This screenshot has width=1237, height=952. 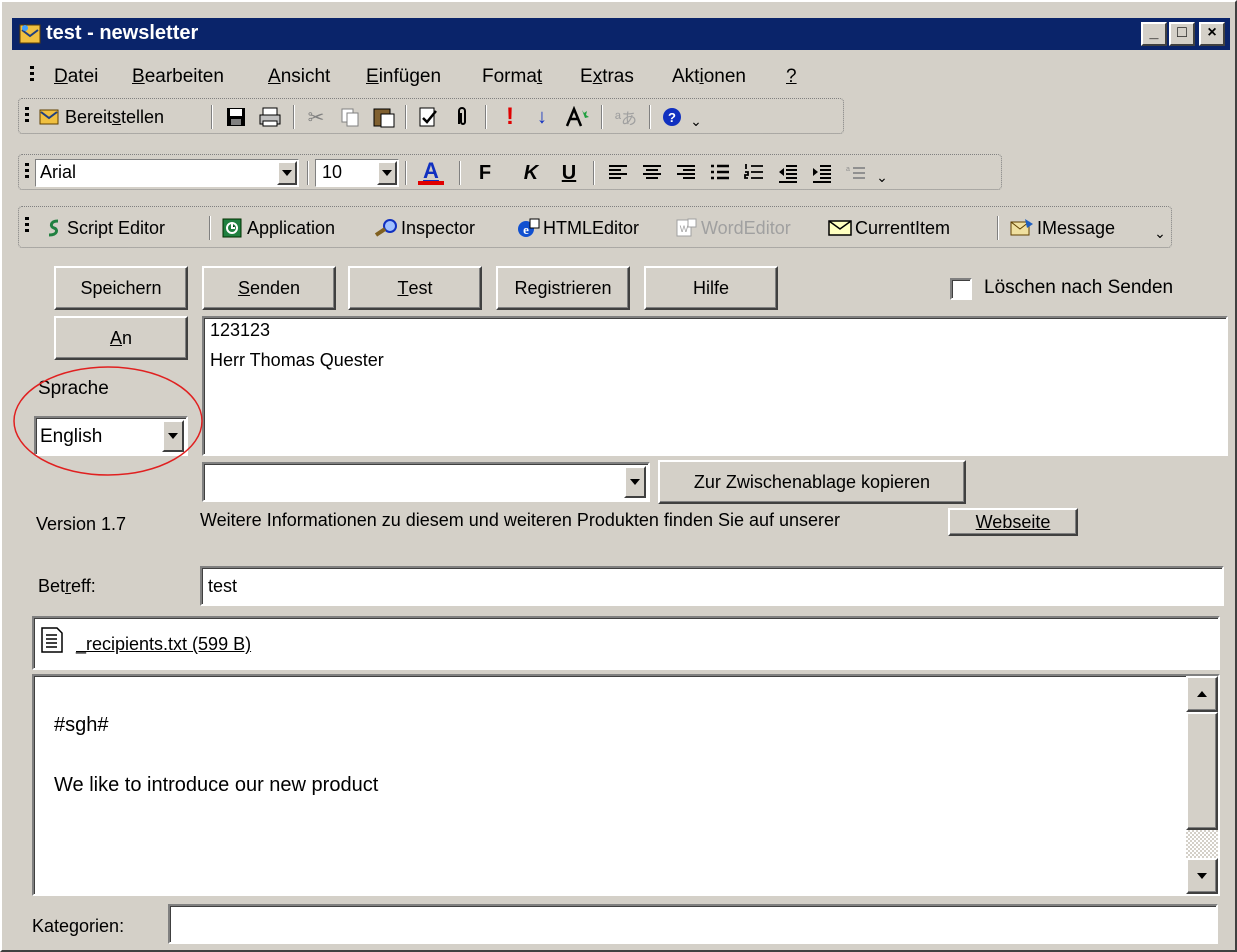 I want to click on application-button: Application, so click(x=291, y=228).